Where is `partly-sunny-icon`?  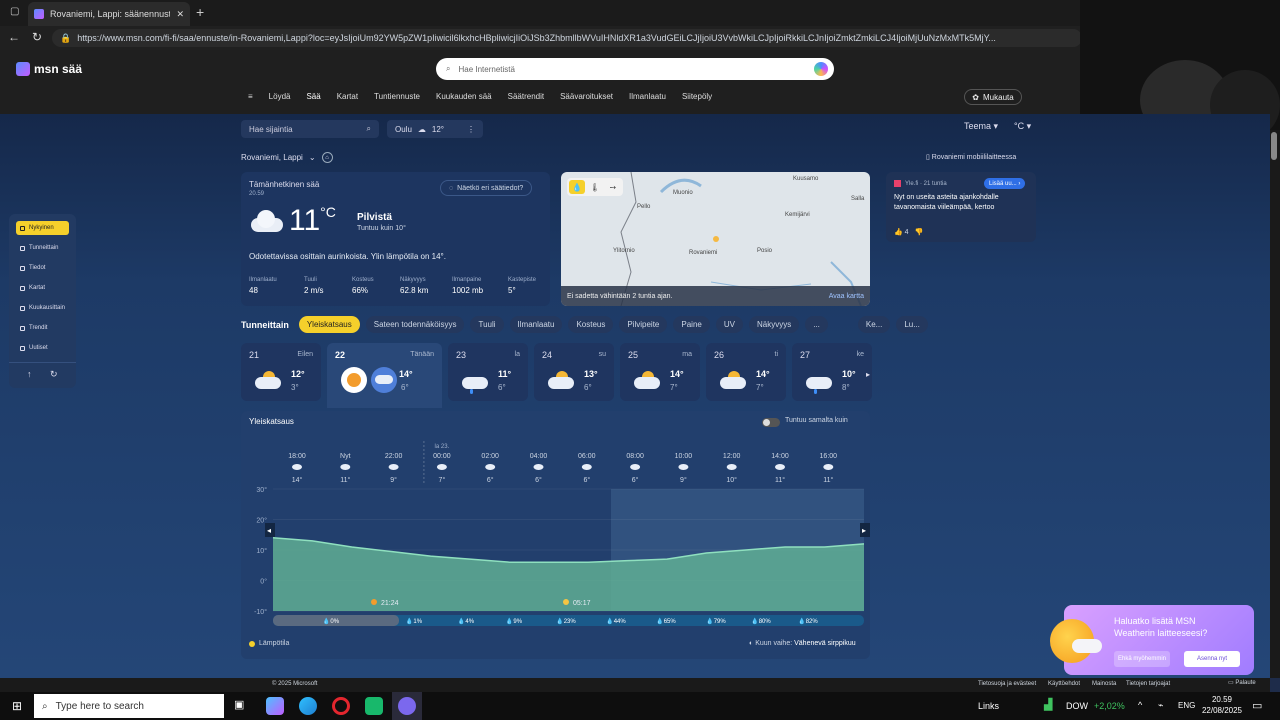 partly-sunny-icon is located at coordinates (369, 380).